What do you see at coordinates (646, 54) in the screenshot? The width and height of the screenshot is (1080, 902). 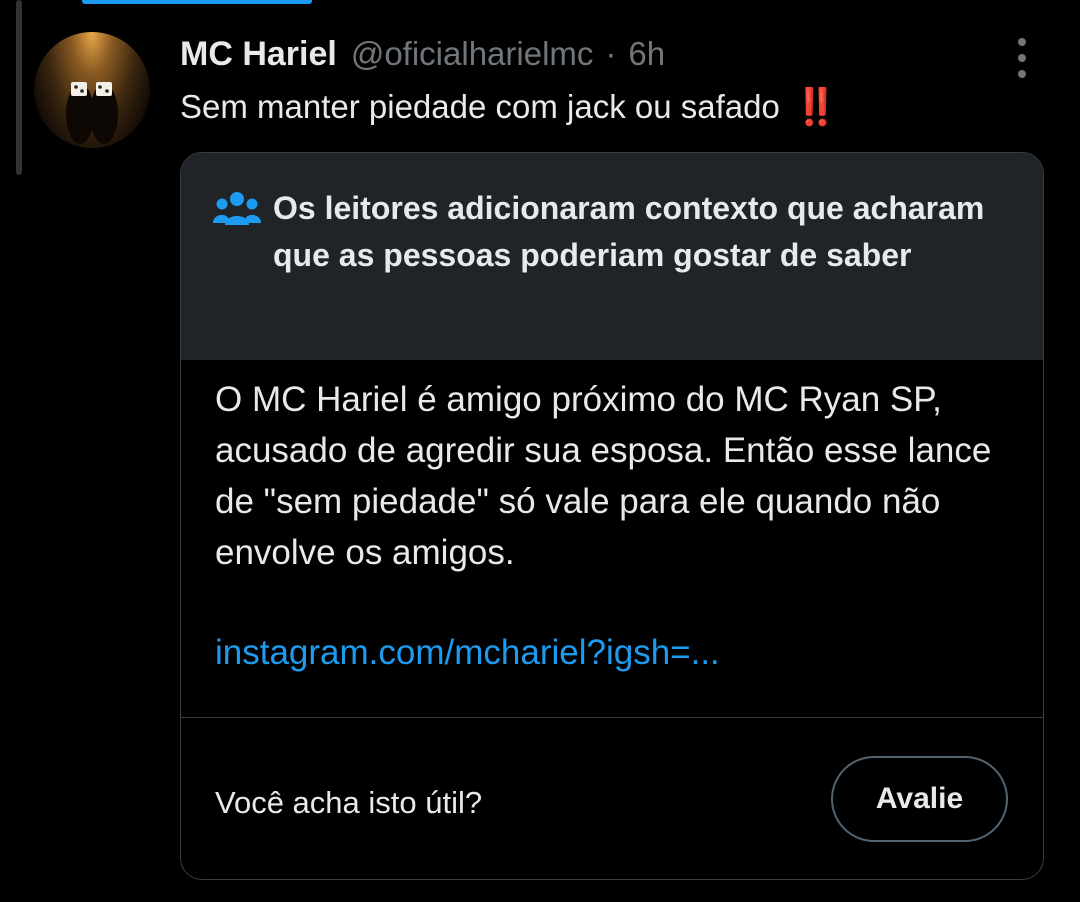 I see `tweet-time: 6h` at bounding box center [646, 54].